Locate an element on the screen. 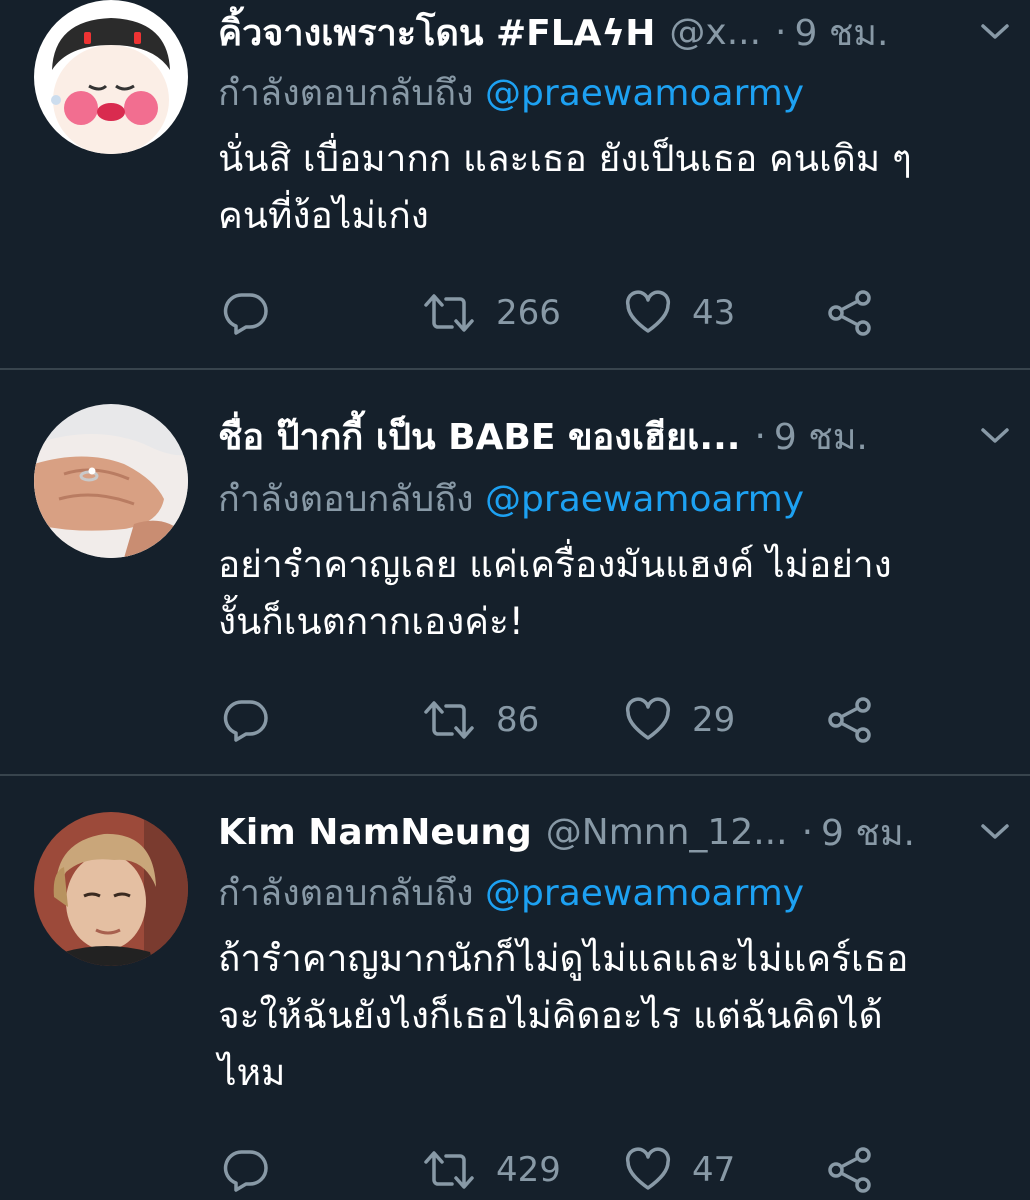 This screenshot has height=1200, width=1030. tweet-actions: 266 43 is located at coordinates (558, 313).